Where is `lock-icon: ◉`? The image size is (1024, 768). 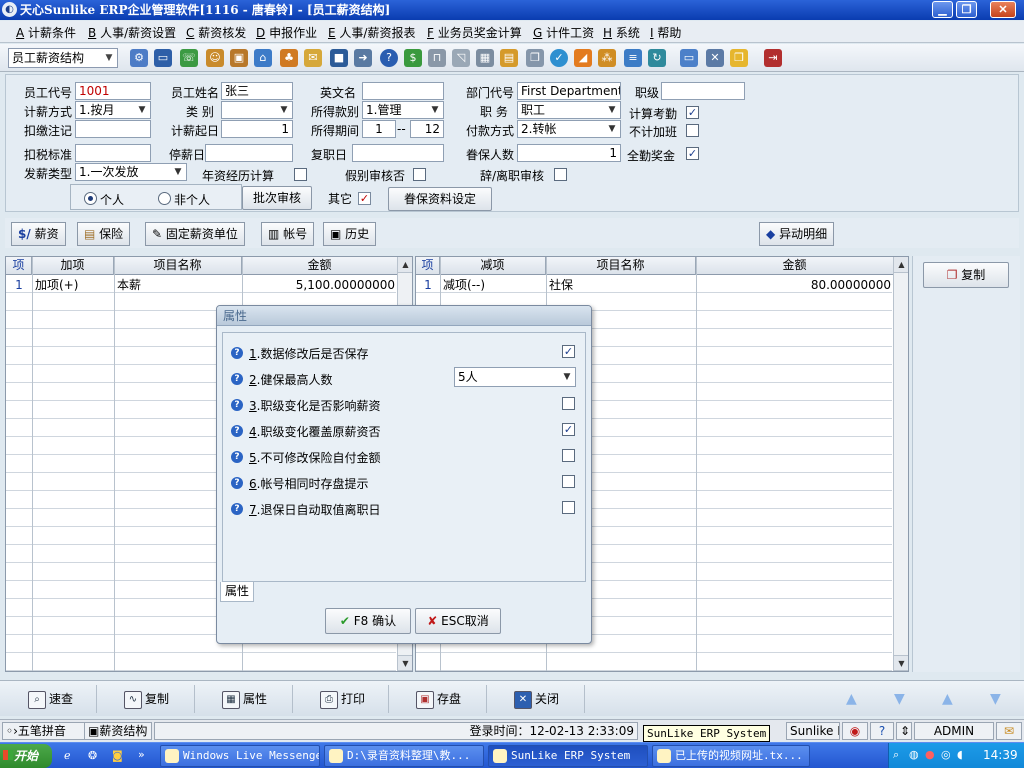
lock-icon: ◉ is located at coordinates (855, 731).